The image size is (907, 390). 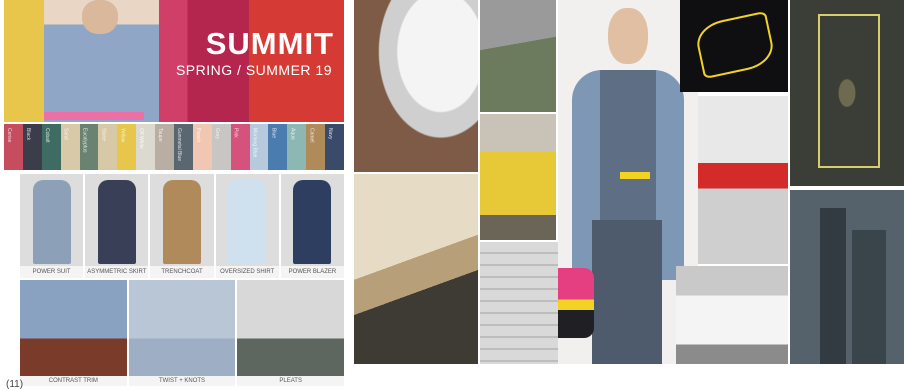 I want to click on swatch-label: Blue, so click(x=273, y=133).